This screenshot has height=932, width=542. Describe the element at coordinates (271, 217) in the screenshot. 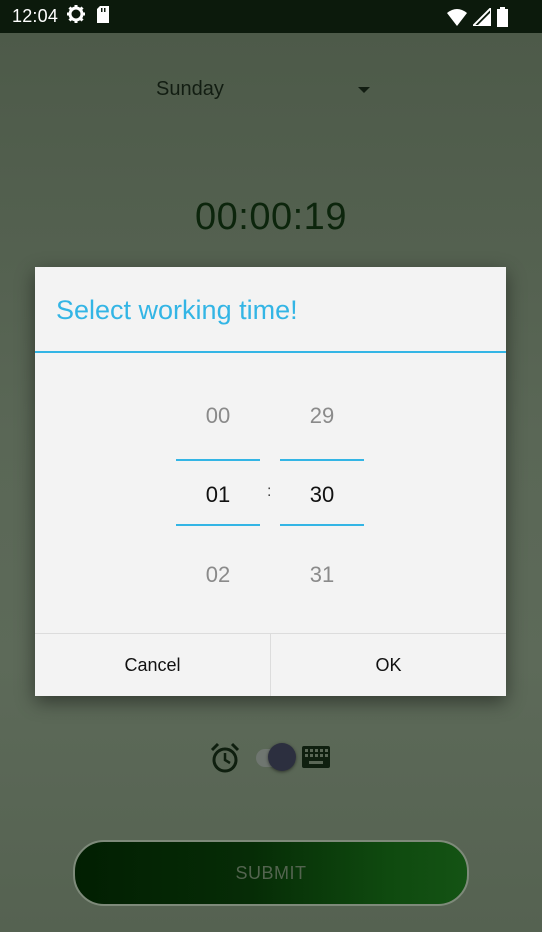

I see `elapsed-timer: 00:00:19` at that location.